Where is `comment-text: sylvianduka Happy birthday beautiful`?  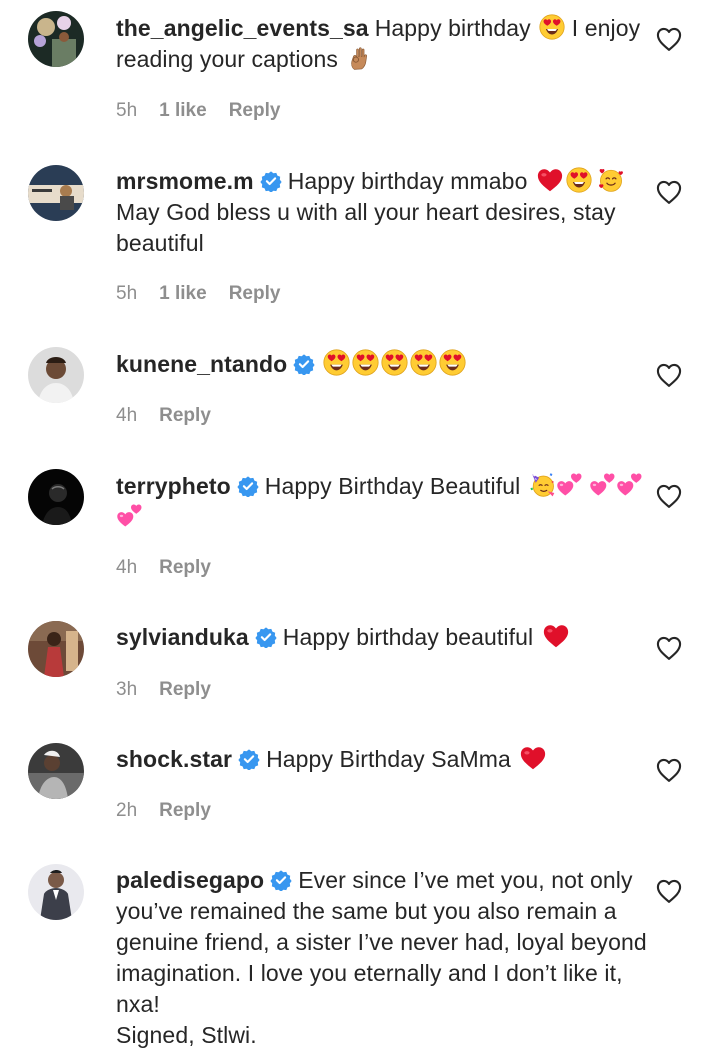
comment-text: sylvianduka Happy birthday beautiful is located at coordinates (383, 637).